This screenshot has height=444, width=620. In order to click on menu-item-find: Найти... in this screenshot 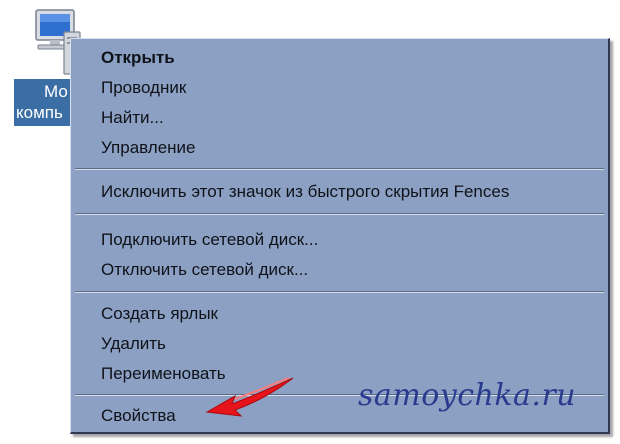, I will do `click(132, 118)`.